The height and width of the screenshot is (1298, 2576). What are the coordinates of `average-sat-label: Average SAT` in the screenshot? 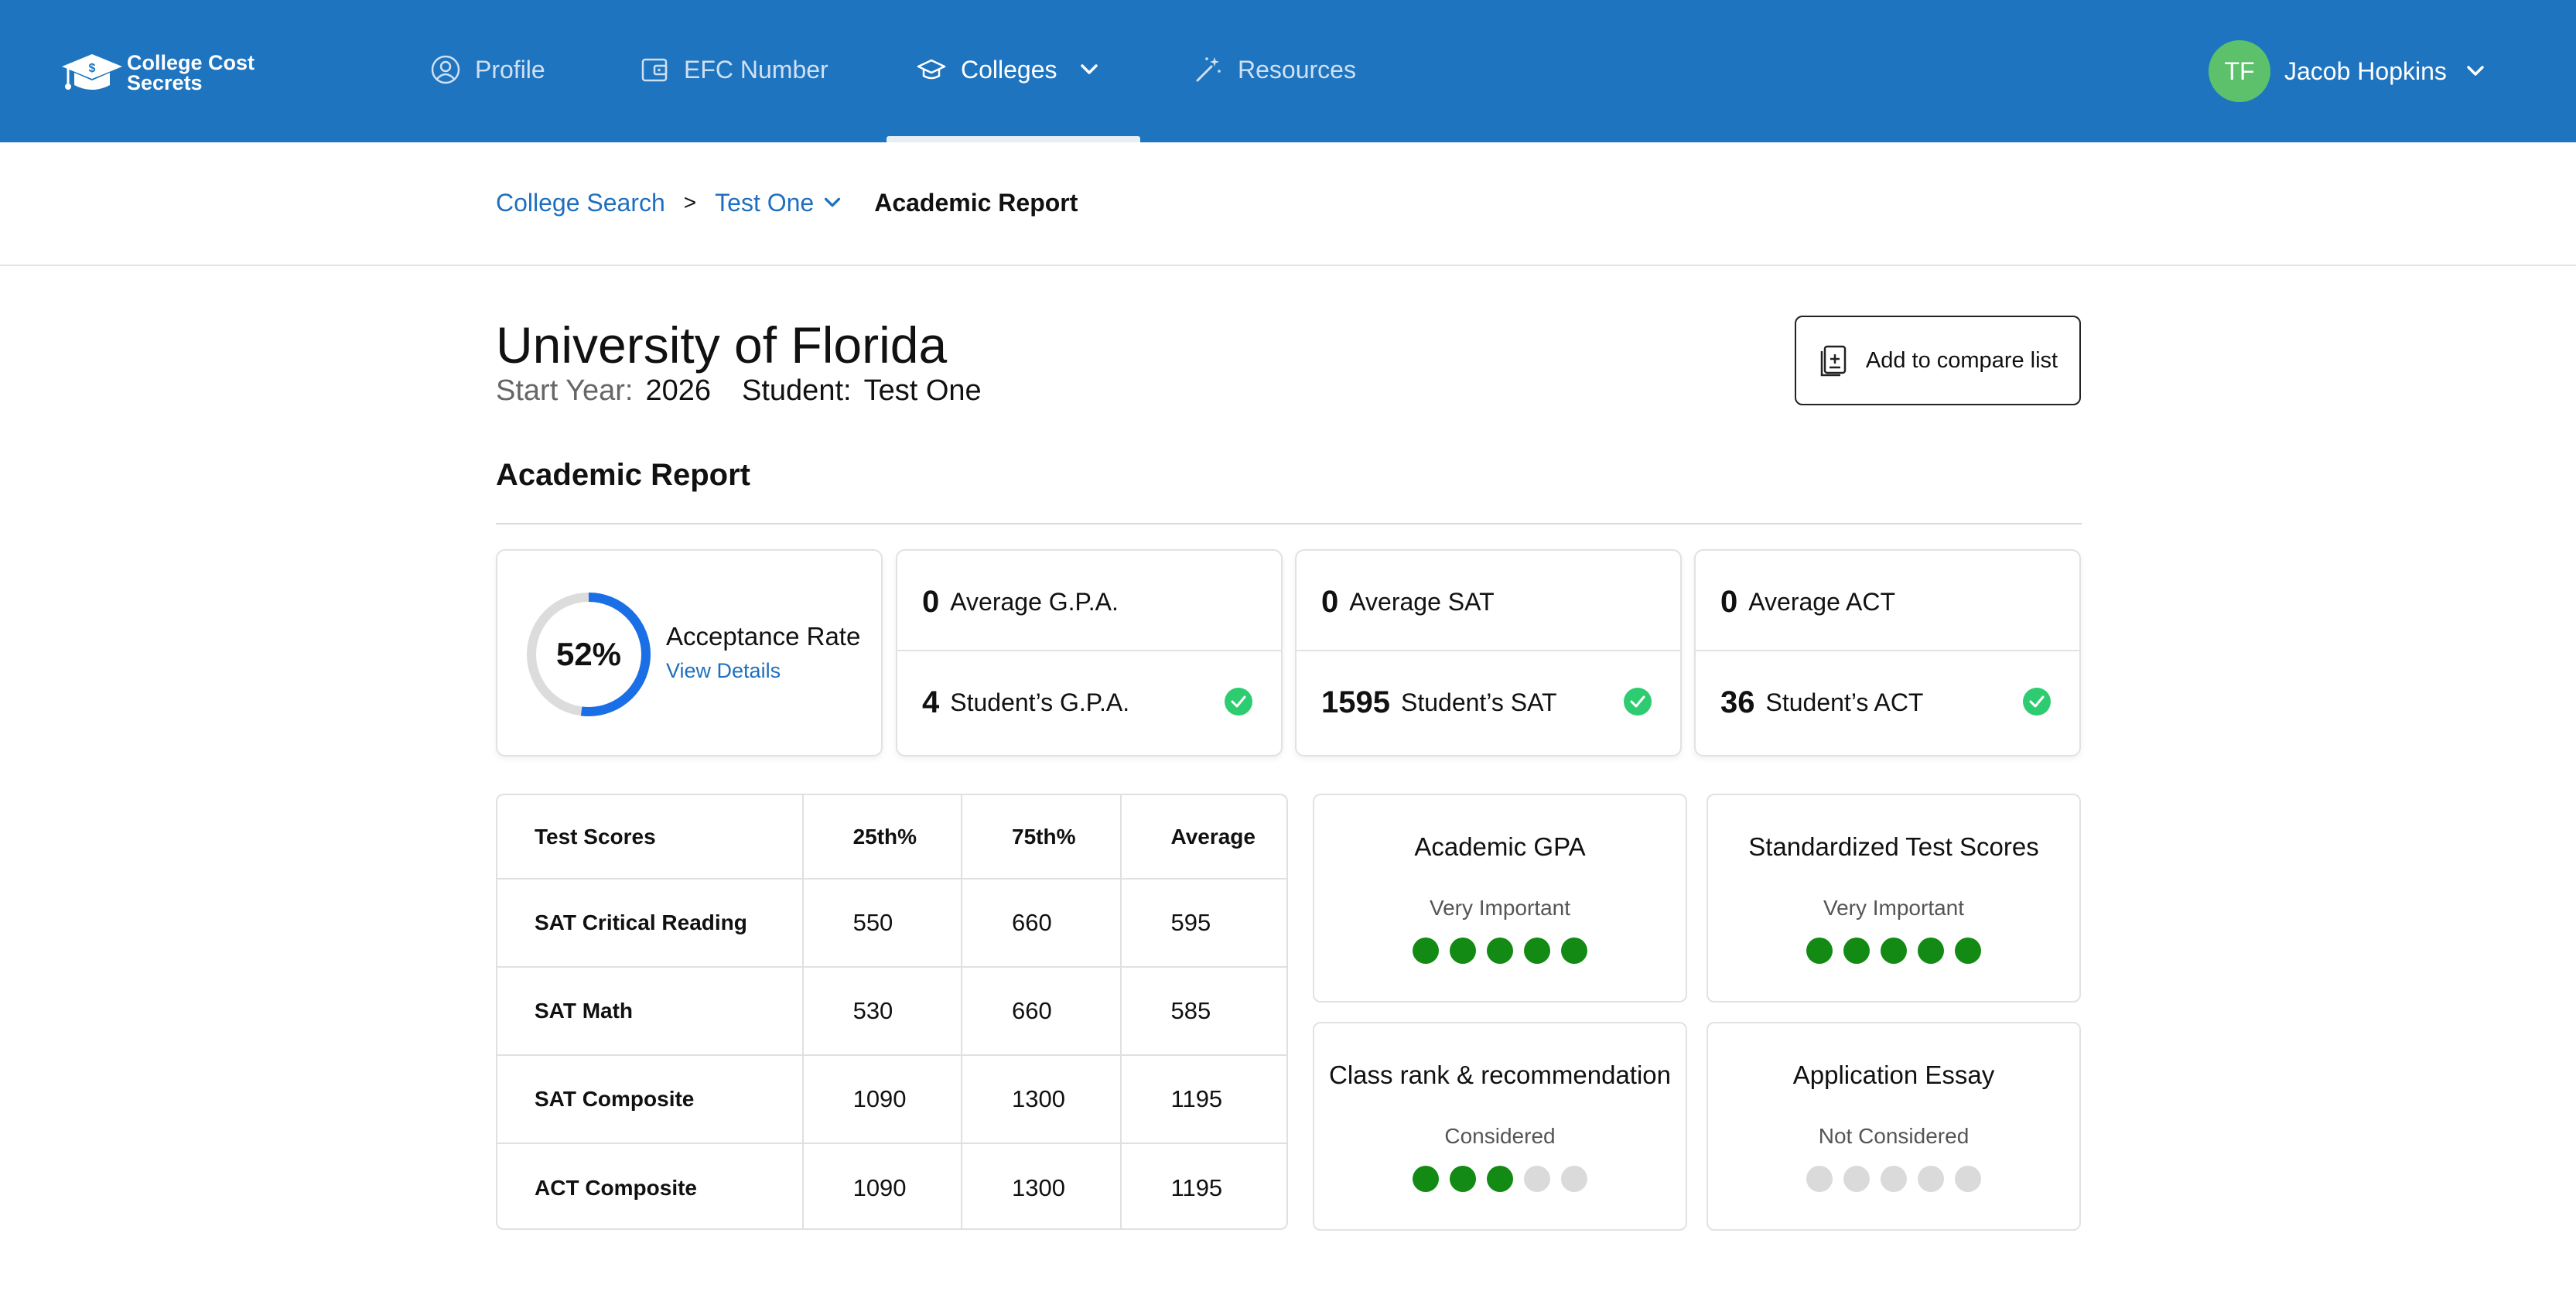 It's located at (1422, 601).